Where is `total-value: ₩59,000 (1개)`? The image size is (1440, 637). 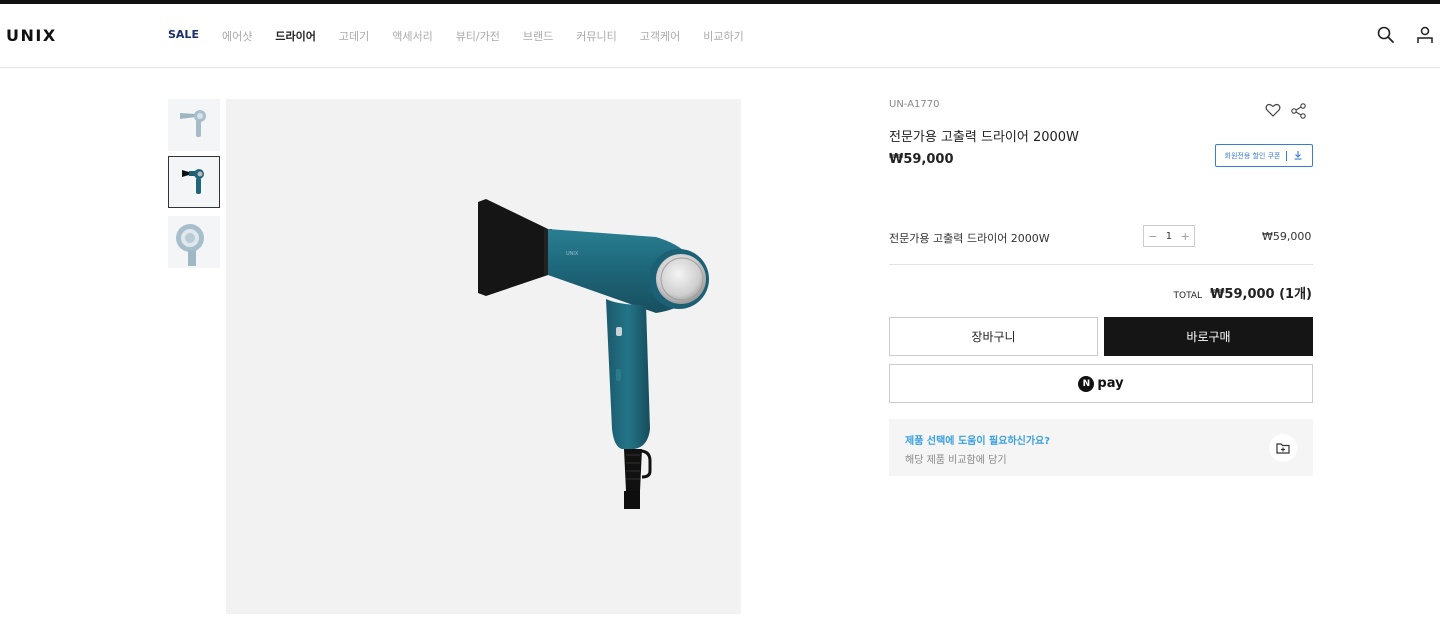
total-value: ₩59,000 (1개) is located at coordinates (1261, 294).